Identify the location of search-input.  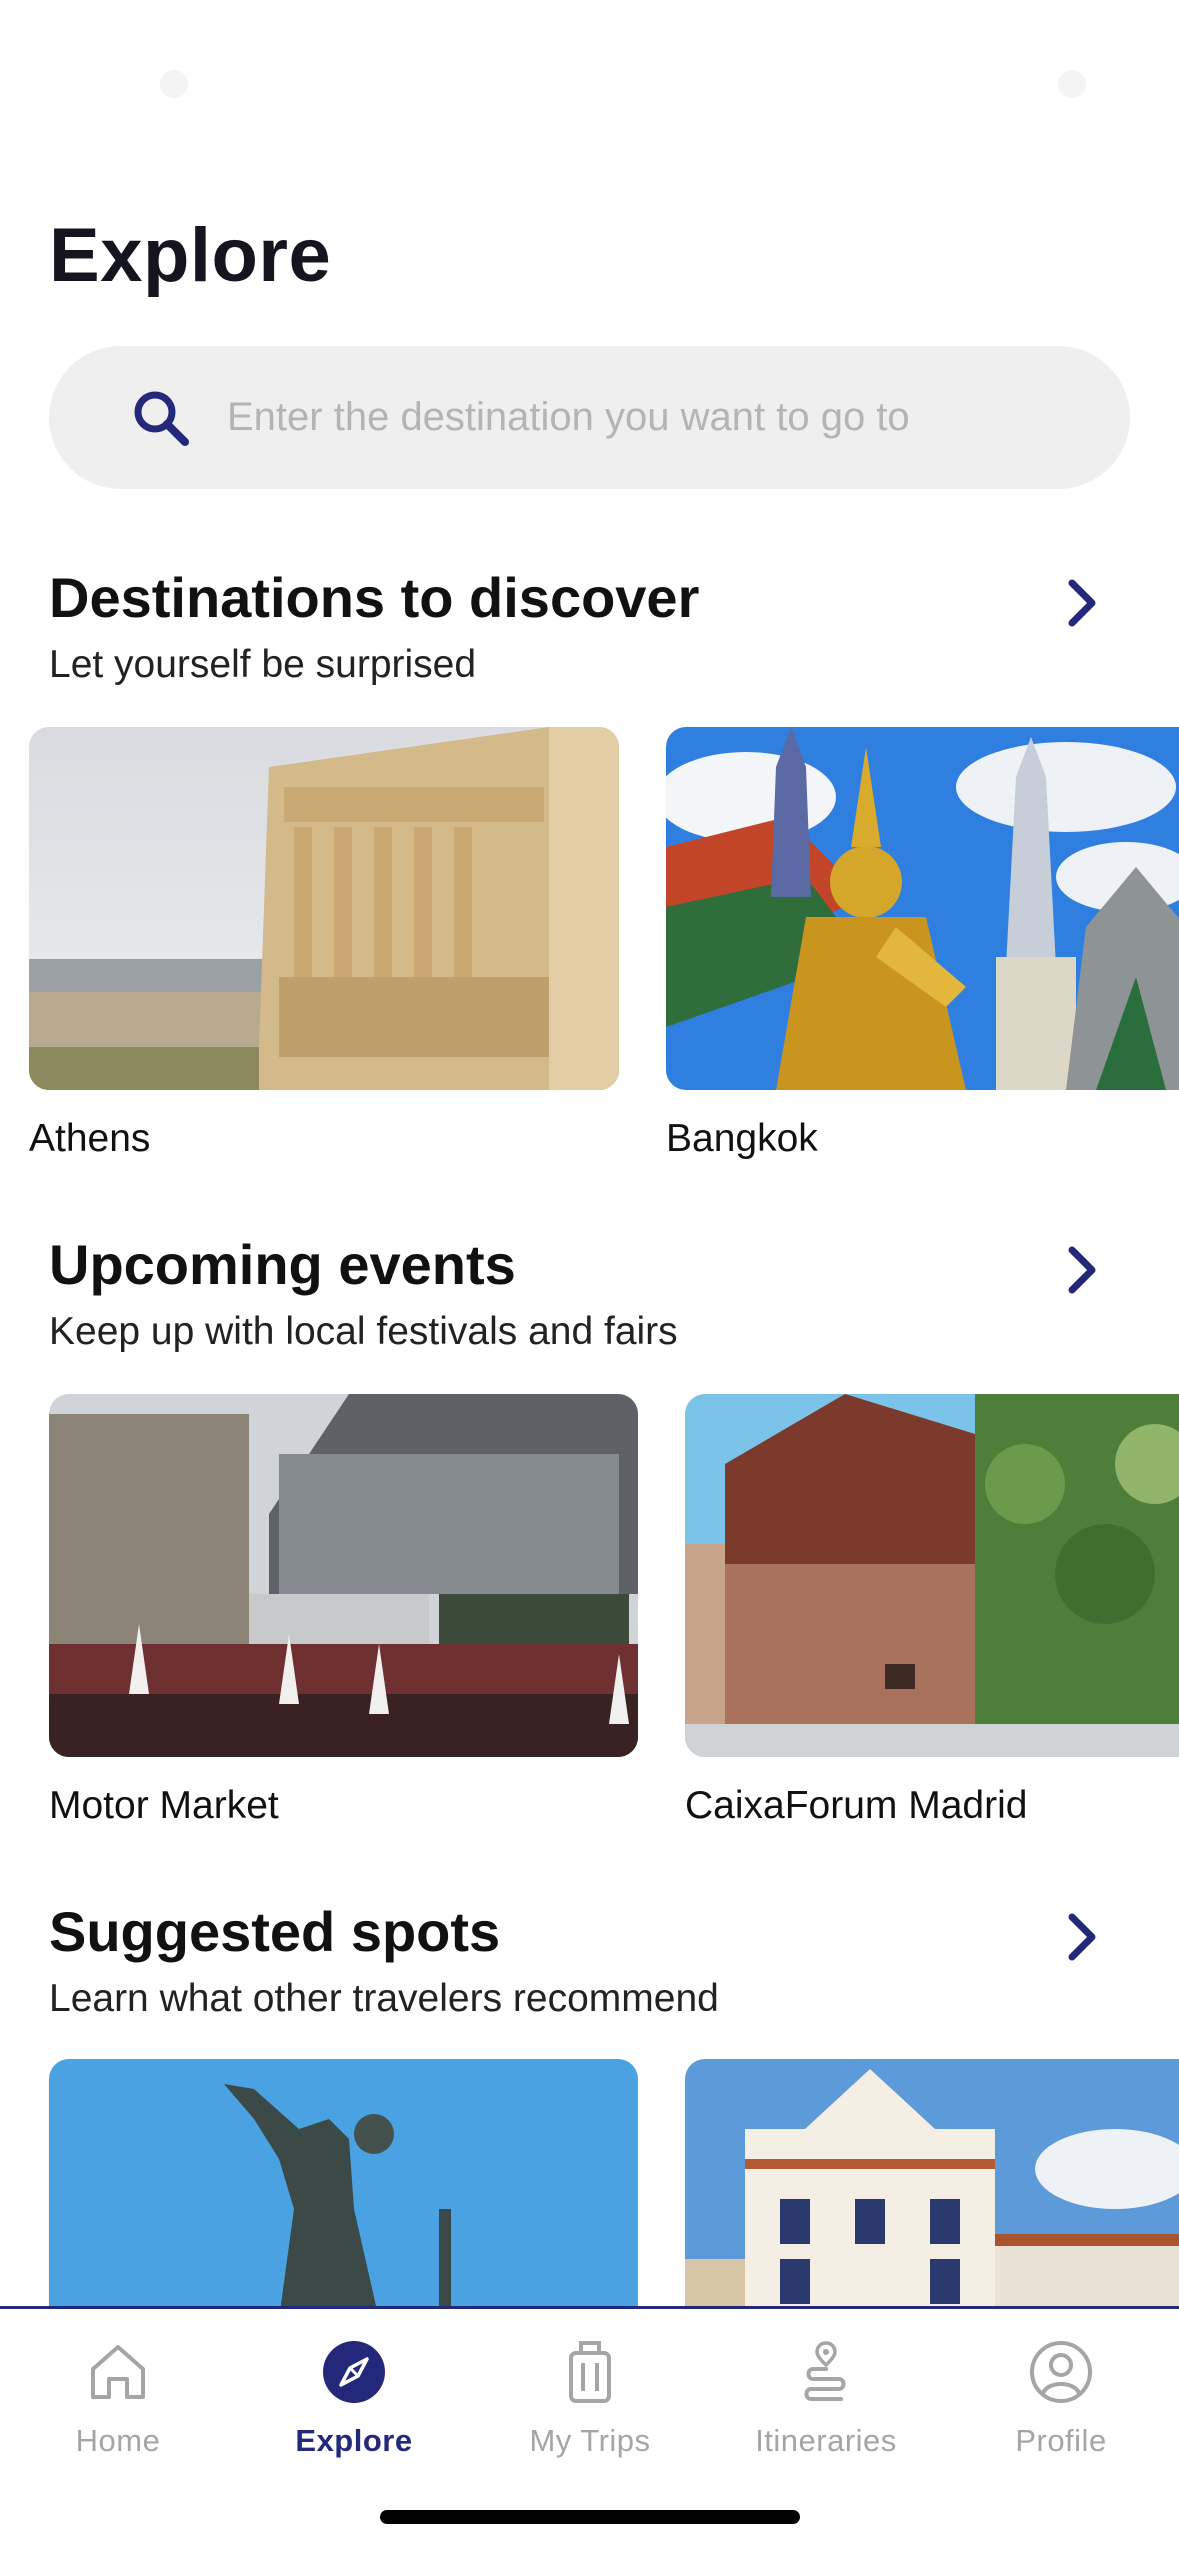
(657, 417).